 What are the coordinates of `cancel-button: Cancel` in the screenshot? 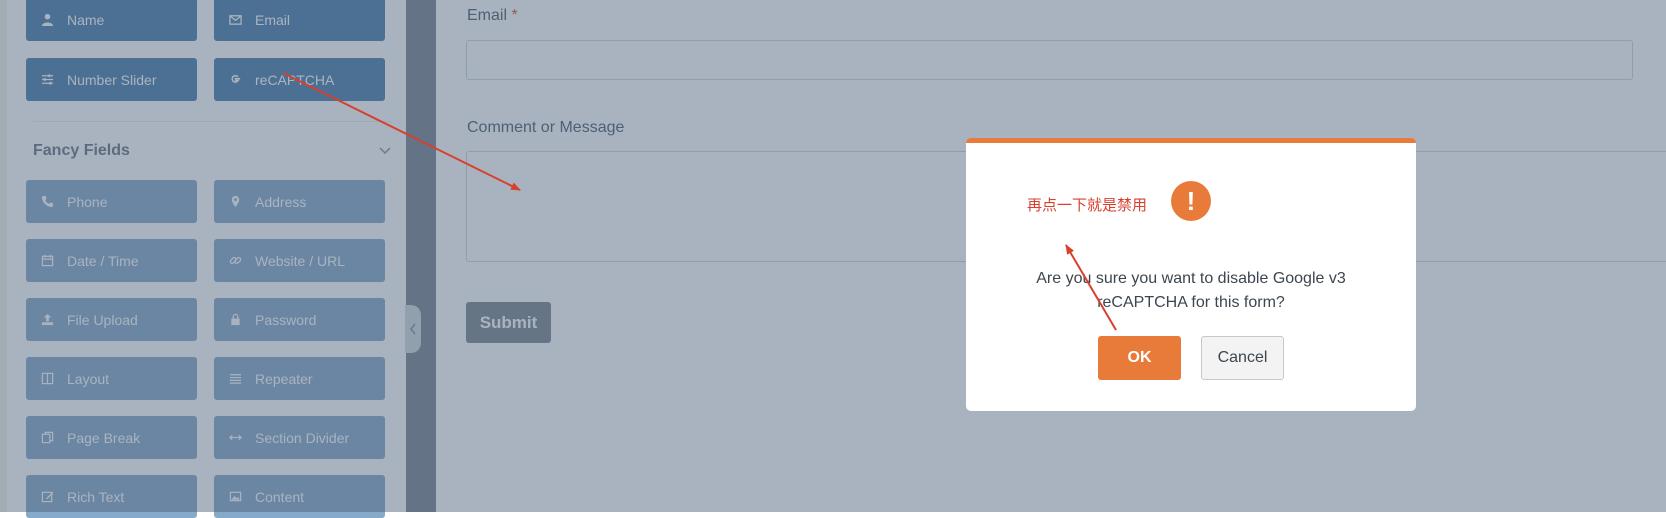 It's located at (1242, 358).